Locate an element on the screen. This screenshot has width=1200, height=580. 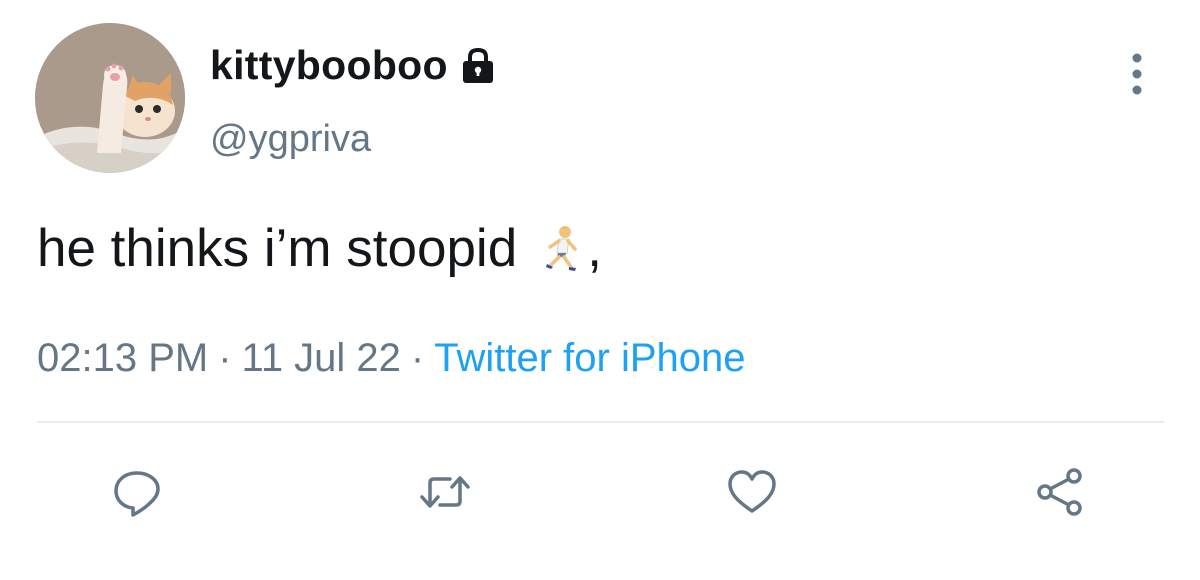
retweet-icon is located at coordinates (445, 492).